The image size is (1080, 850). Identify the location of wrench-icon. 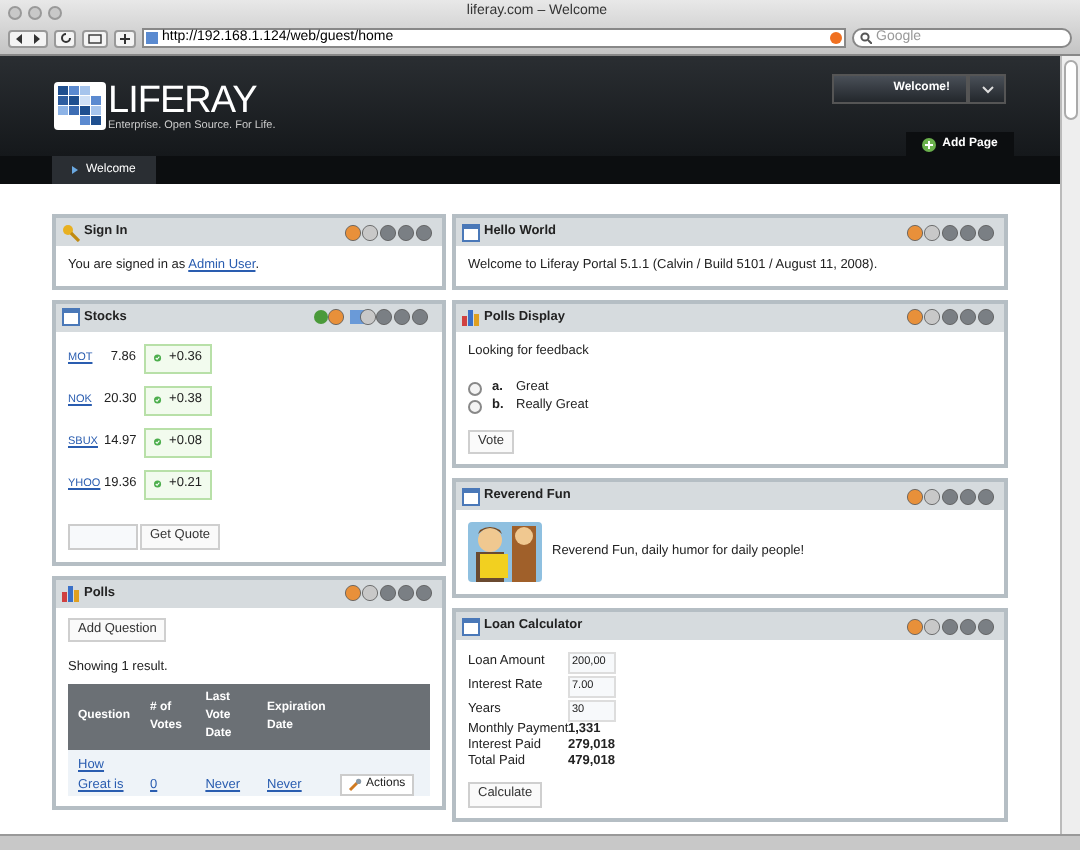
(355, 784).